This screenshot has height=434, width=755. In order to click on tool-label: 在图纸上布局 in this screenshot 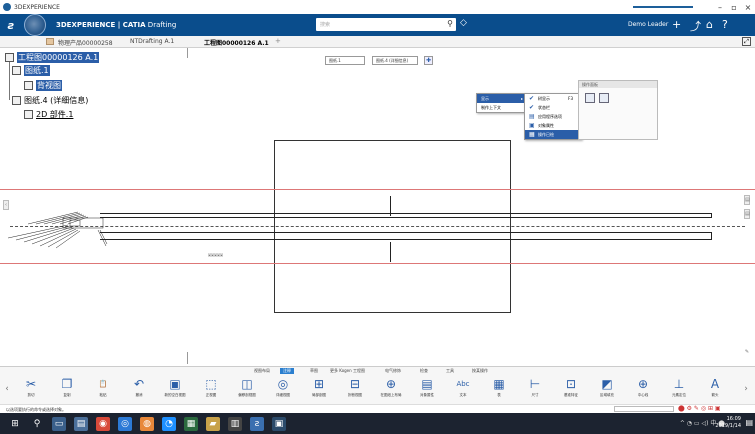, I will do `click(391, 395)`.